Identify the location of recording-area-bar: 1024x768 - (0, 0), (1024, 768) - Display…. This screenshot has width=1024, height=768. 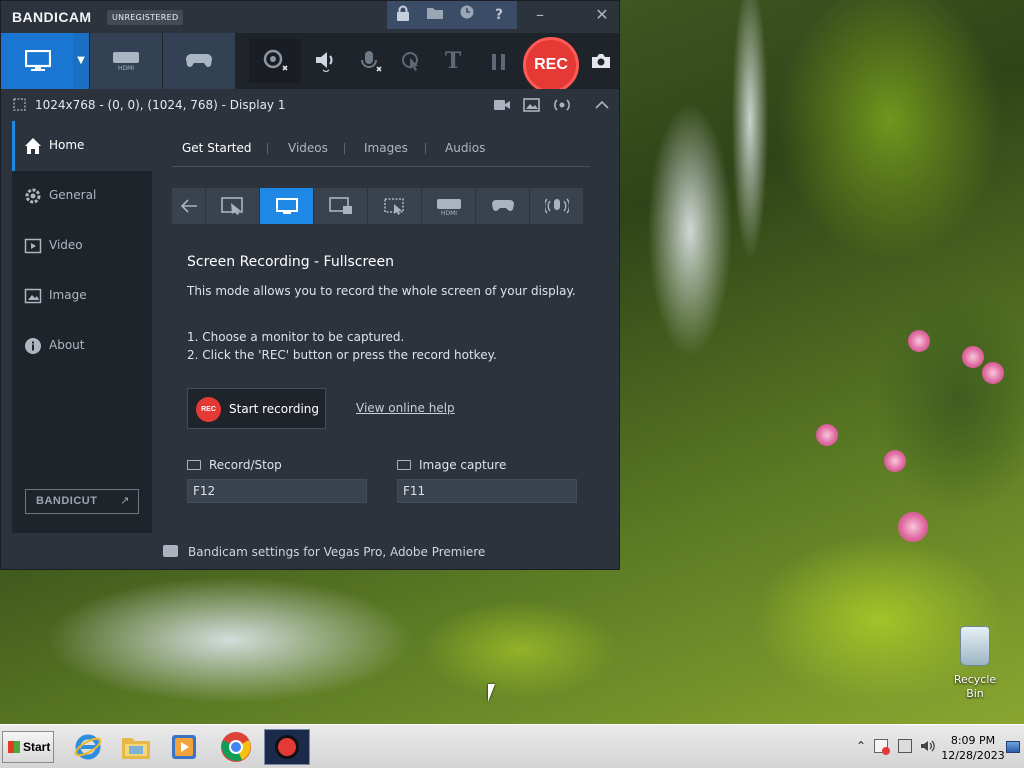
(310, 105).